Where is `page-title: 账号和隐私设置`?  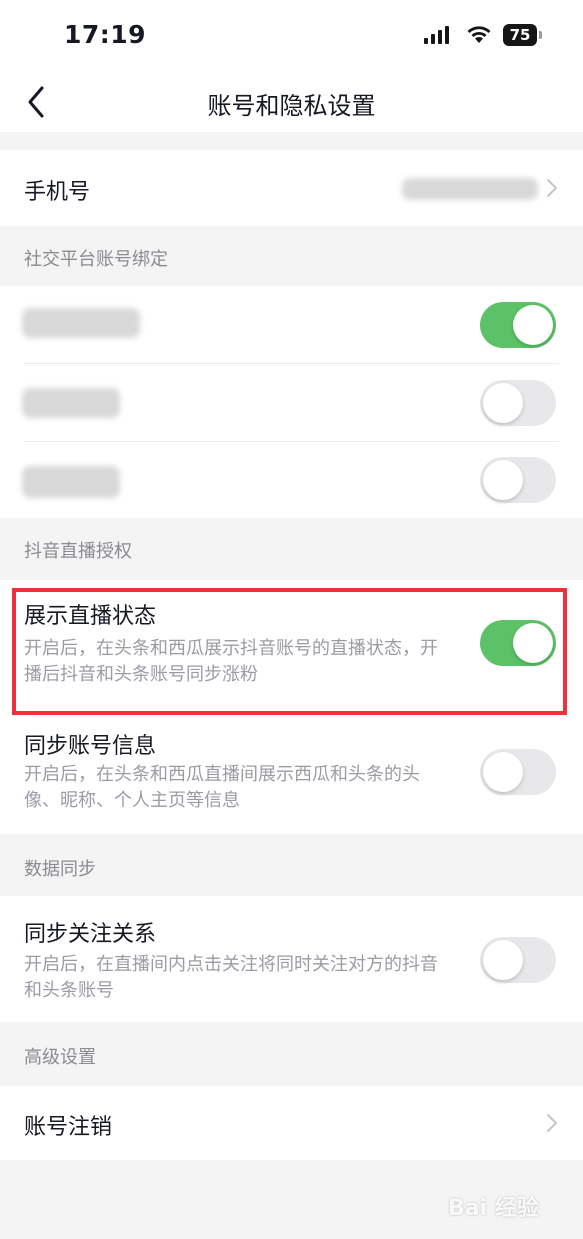 page-title: 账号和隐私设置 is located at coordinates (291, 106).